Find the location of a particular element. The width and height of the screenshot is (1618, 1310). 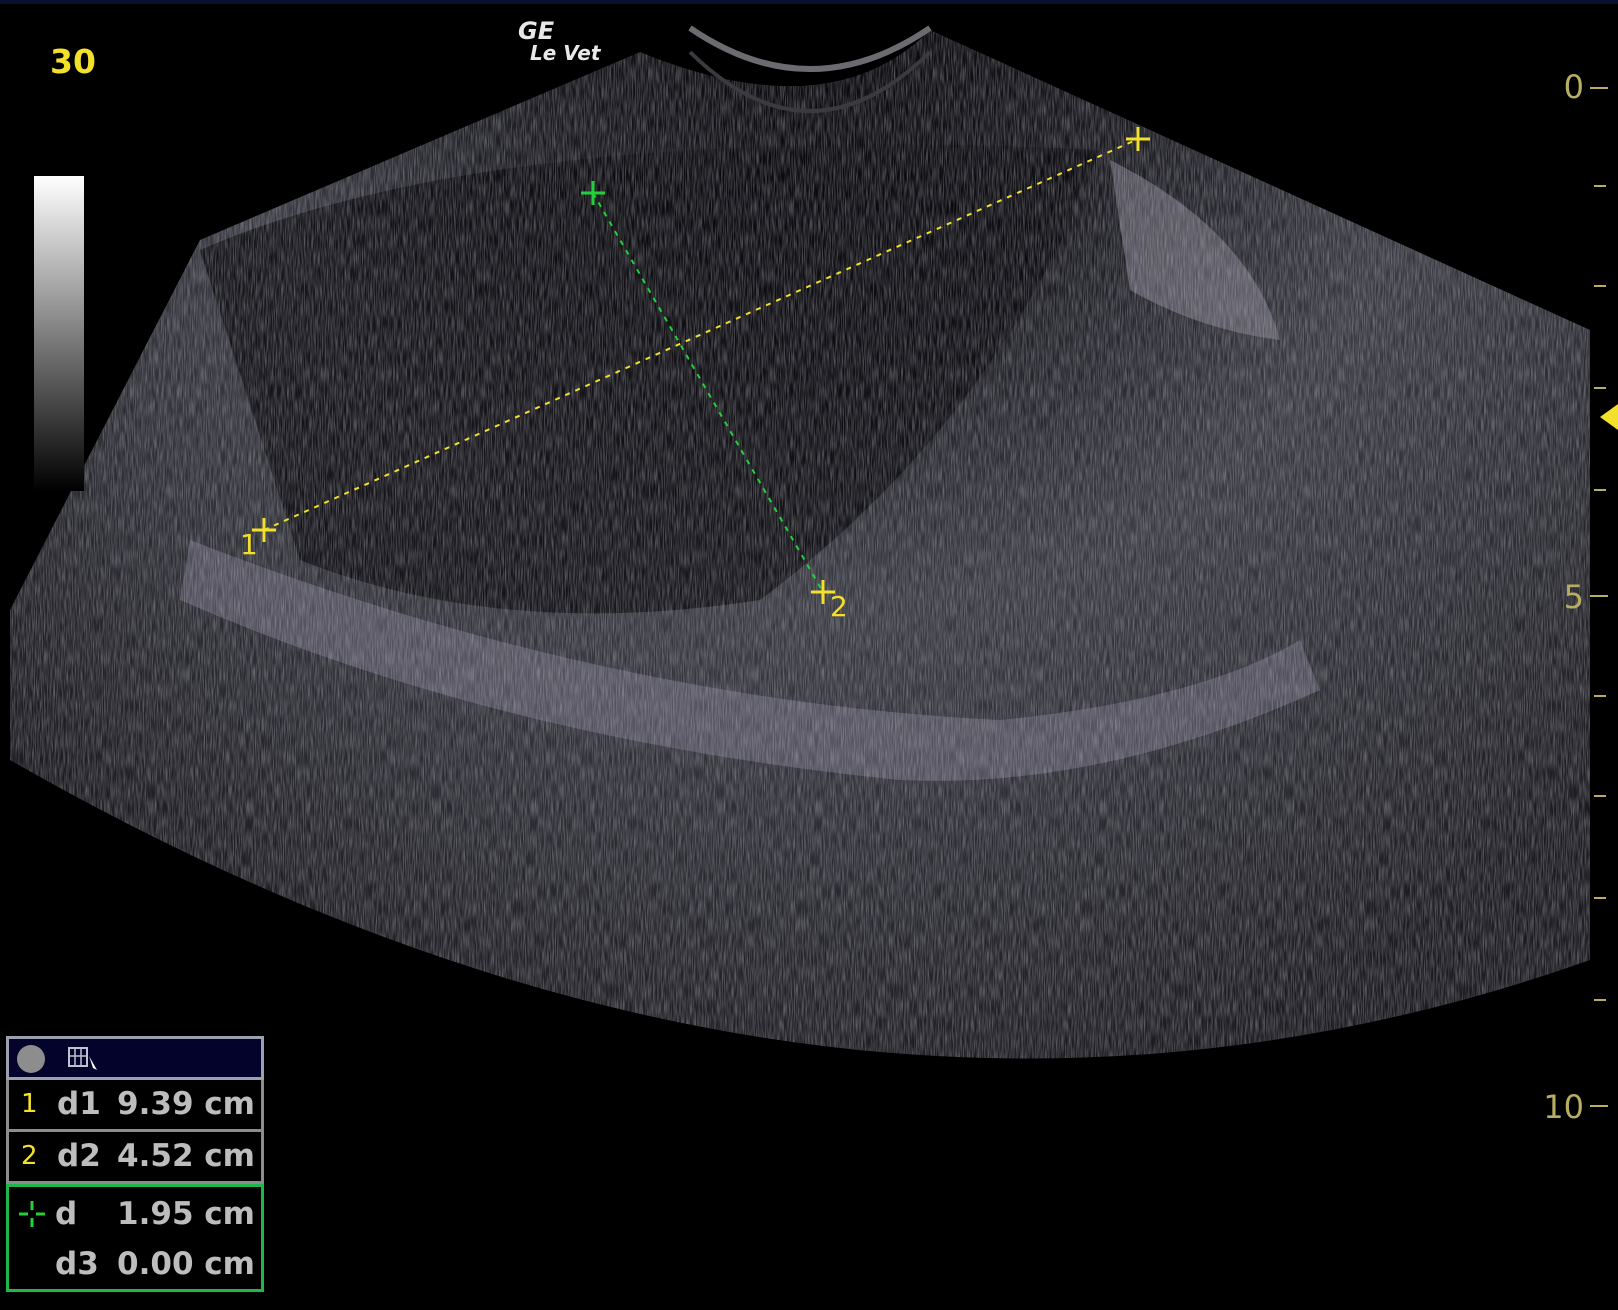

caliper-label-2: 2 is located at coordinates (839, 606).